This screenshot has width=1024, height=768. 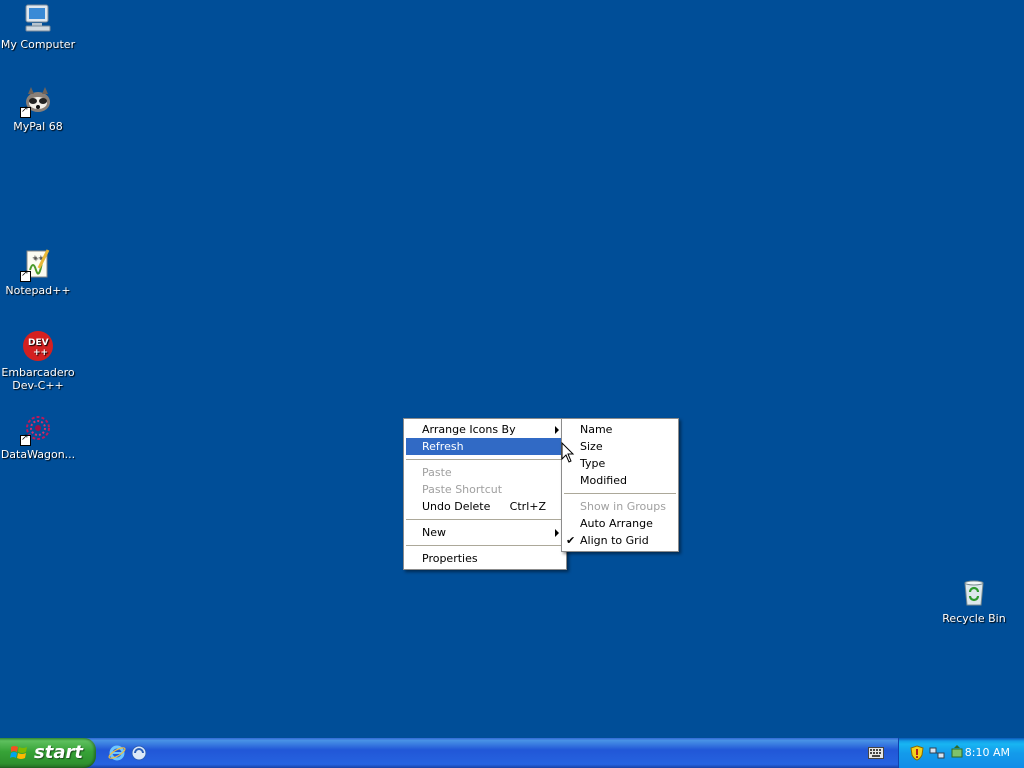 I want to click on menu-item-label: Type, so click(x=593, y=463).